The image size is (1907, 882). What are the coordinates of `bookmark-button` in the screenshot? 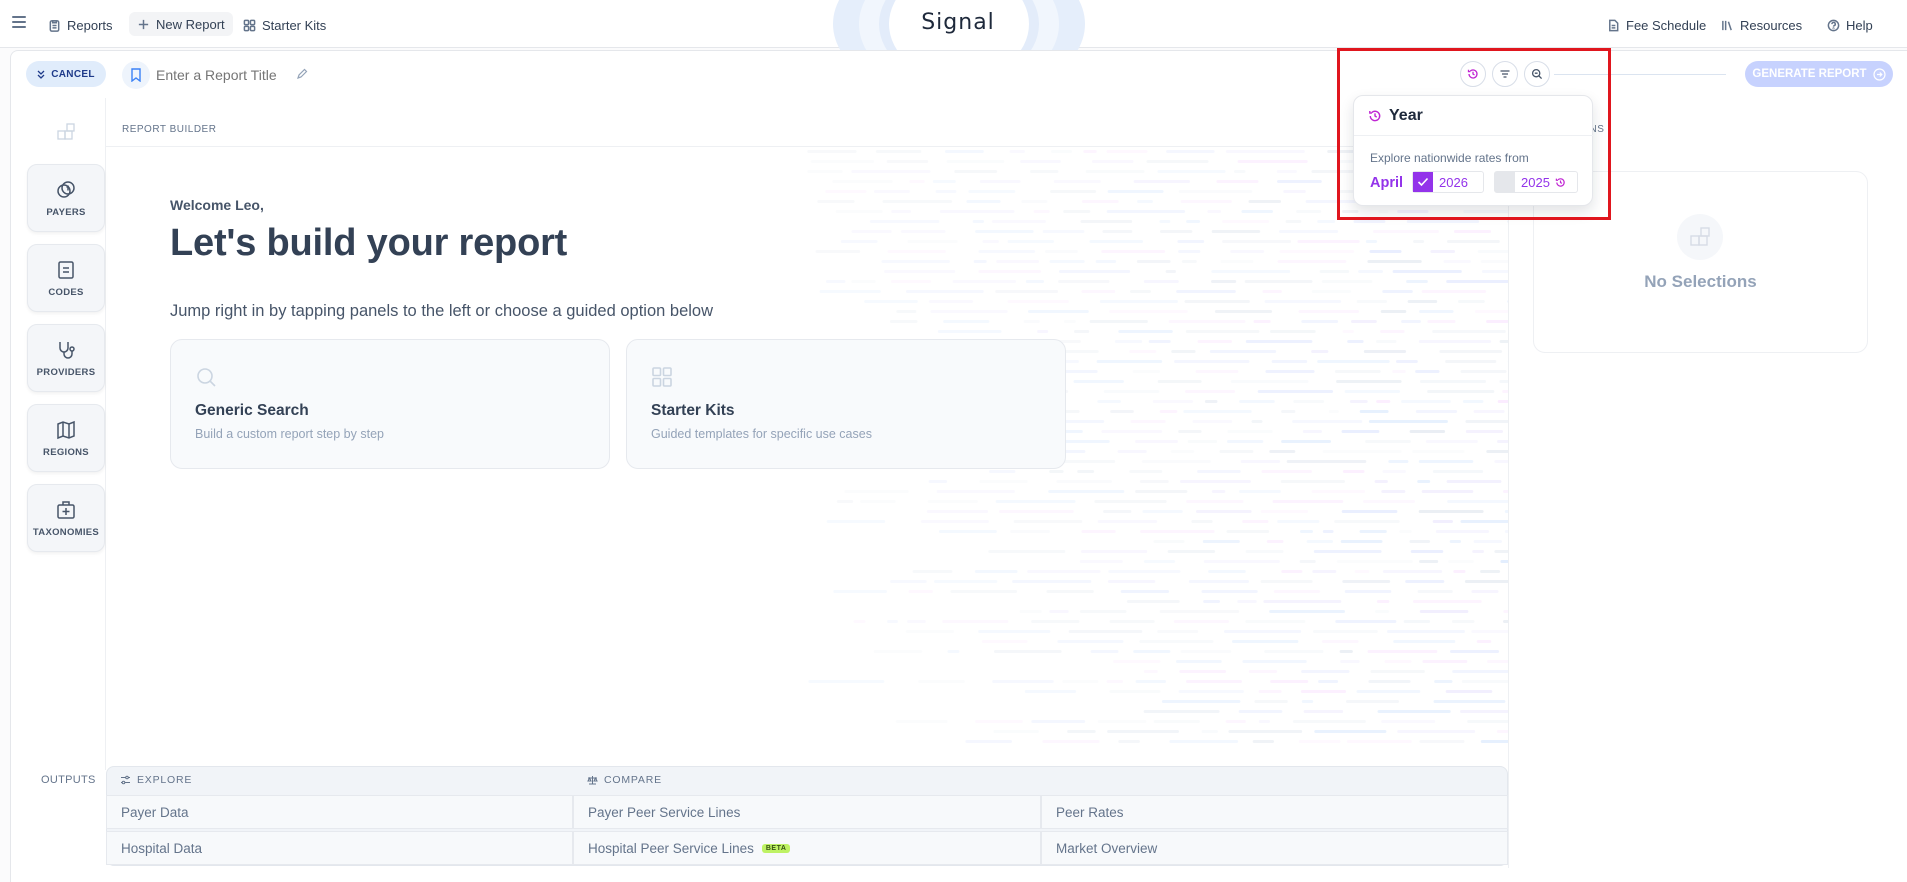 It's located at (136, 75).